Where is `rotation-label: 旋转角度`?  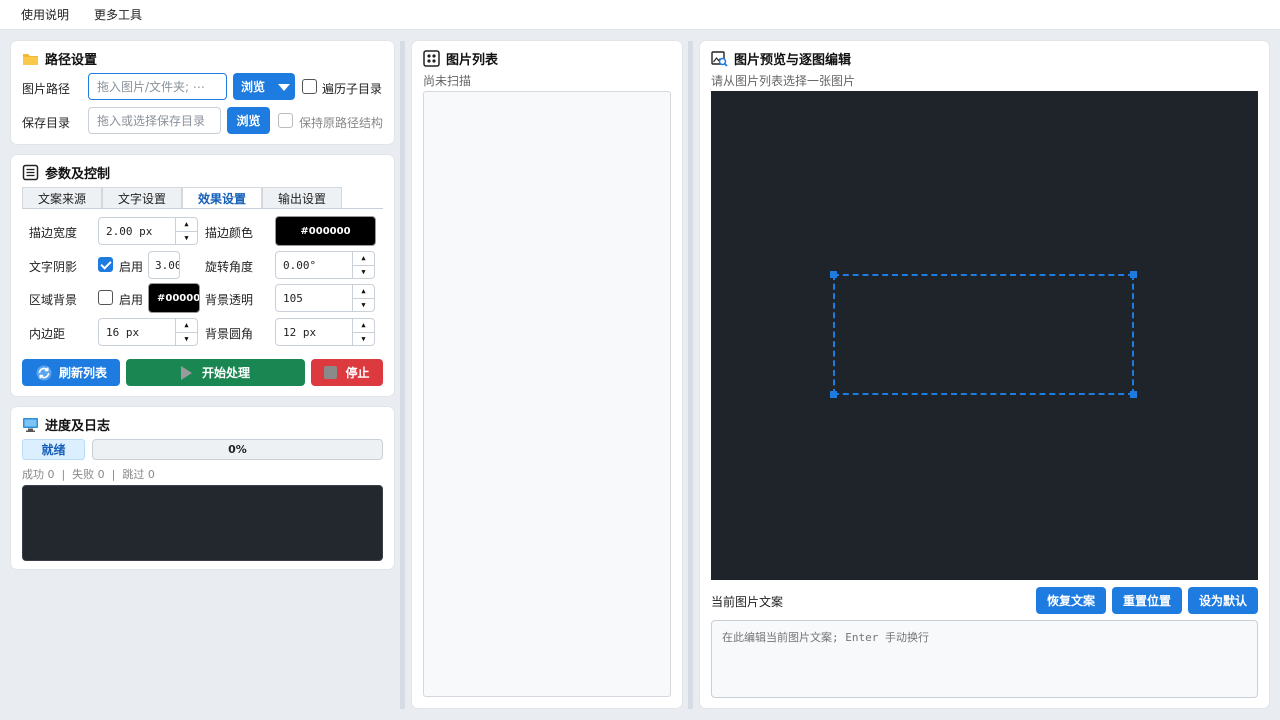 rotation-label: 旋转角度 is located at coordinates (229, 267).